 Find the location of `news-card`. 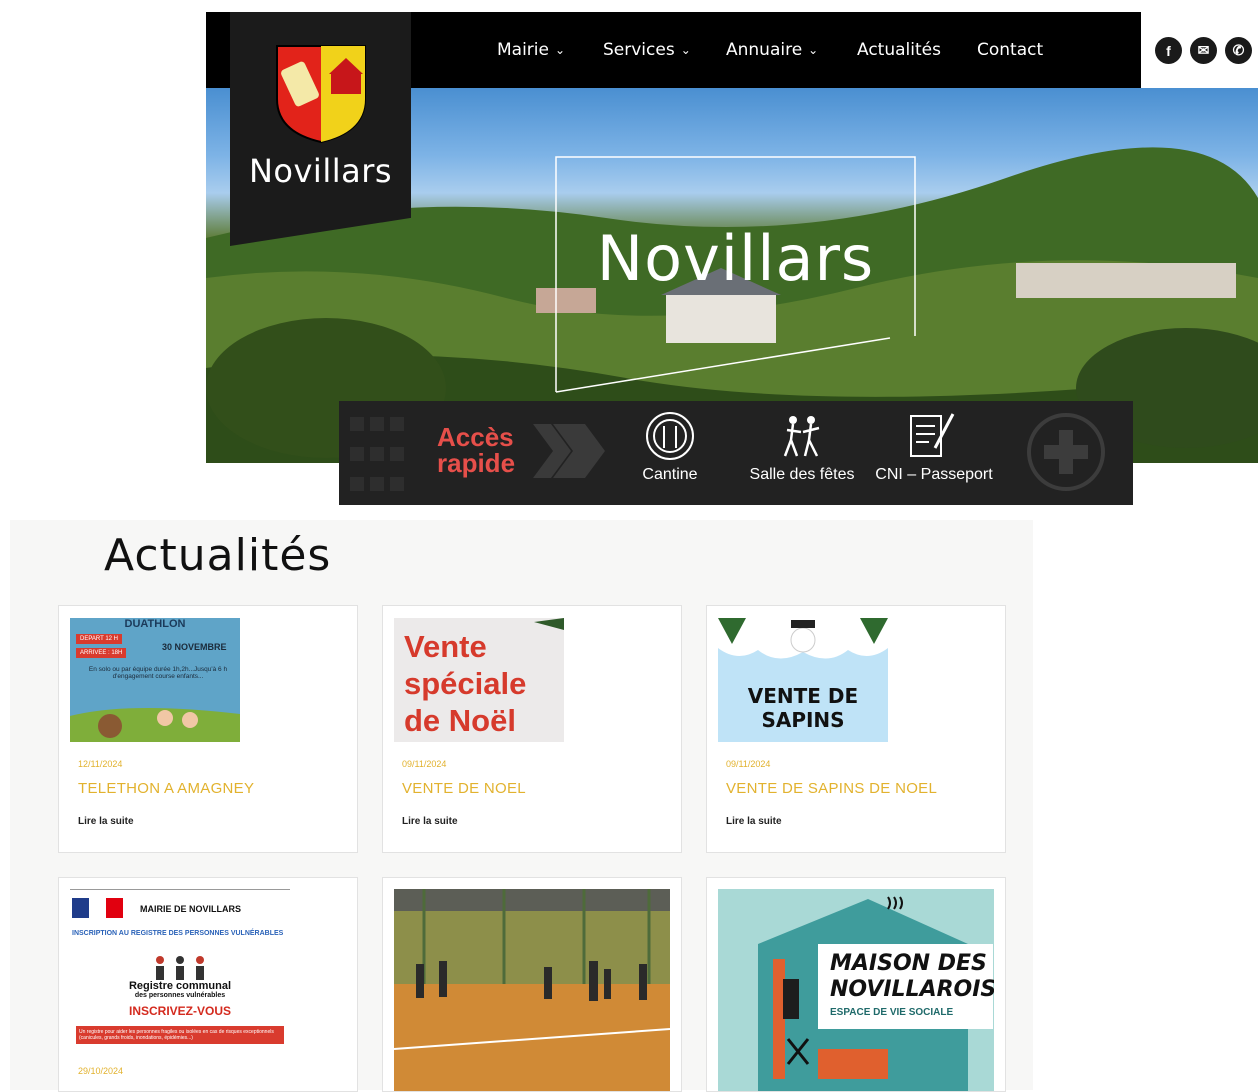

news-card is located at coordinates (532, 984).